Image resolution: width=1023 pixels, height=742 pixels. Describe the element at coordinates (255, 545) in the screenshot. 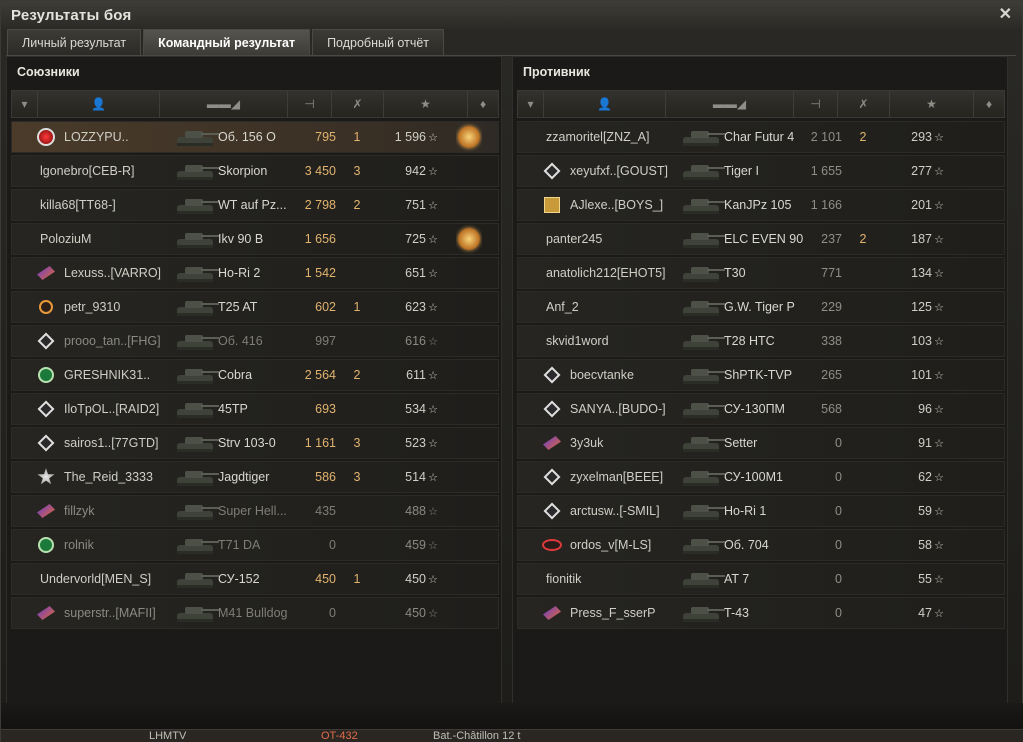

I see `player-row: rolnik T71 DA 0 459 ☆` at that location.